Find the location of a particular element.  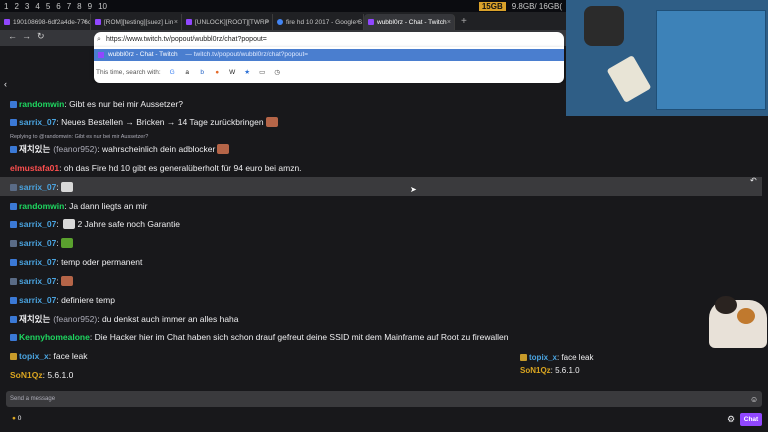

workspace-3: 3 is located at coordinates (27, 6).